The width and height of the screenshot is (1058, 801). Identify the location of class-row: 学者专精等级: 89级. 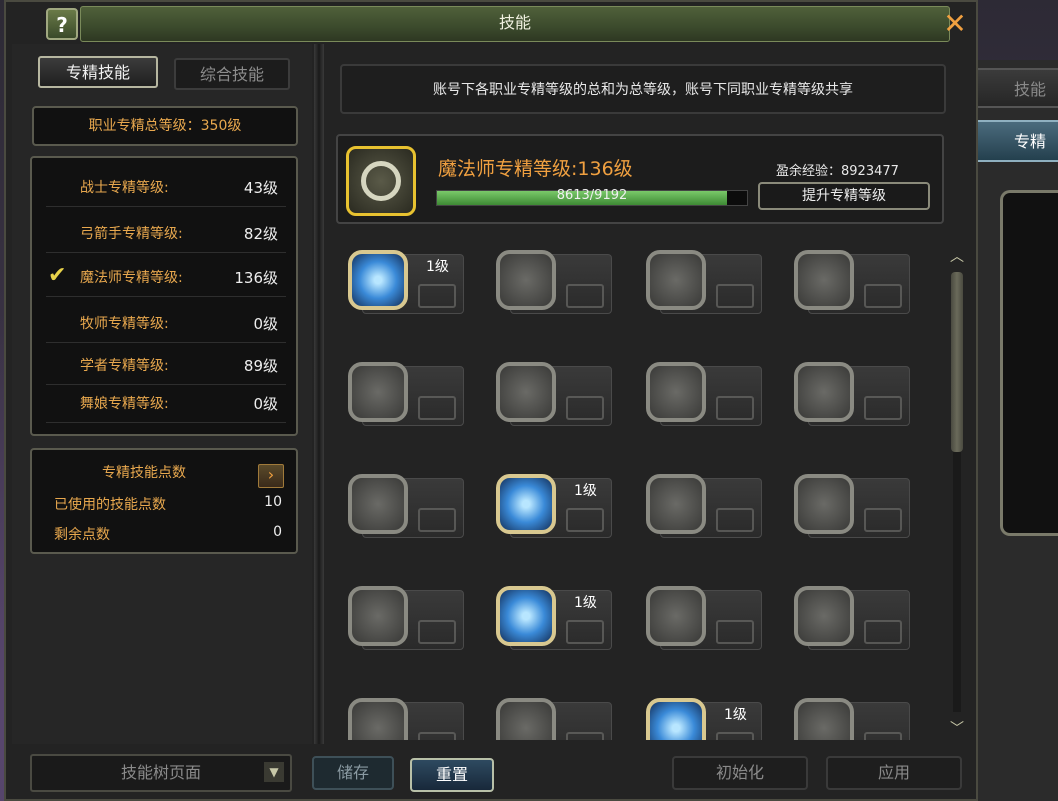
(166, 366).